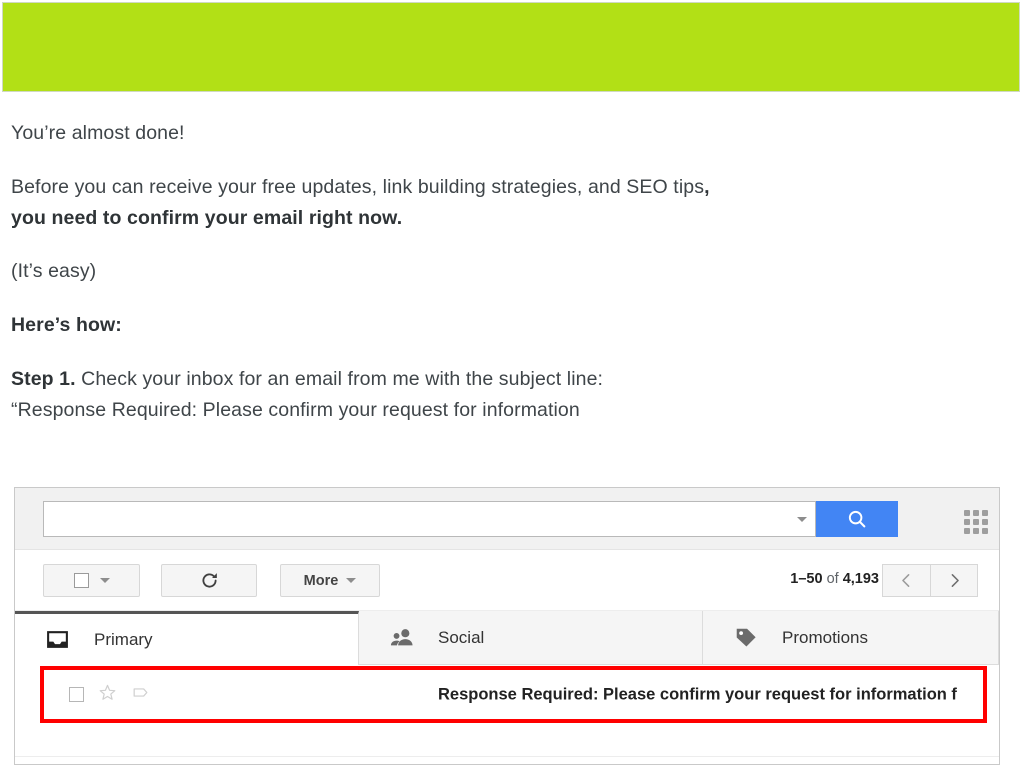 The height and width of the screenshot is (780, 1024). I want to click on star-outline-icon, so click(107, 695).